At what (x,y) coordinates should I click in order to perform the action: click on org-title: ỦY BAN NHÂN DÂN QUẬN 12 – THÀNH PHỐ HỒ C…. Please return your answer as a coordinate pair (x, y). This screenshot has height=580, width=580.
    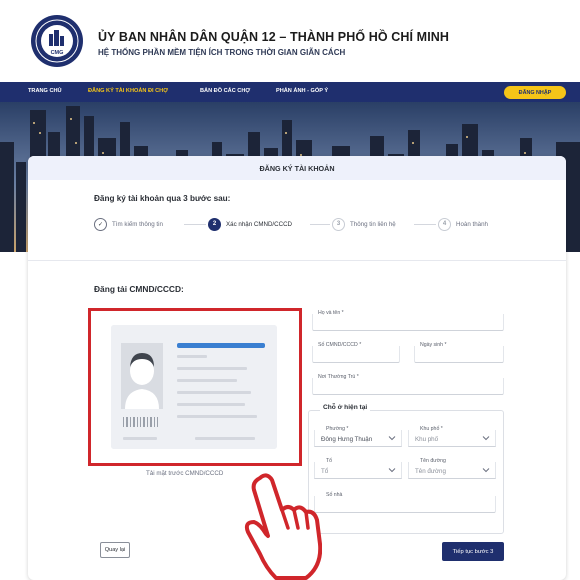
    Looking at the image, I should click on (274, 37).